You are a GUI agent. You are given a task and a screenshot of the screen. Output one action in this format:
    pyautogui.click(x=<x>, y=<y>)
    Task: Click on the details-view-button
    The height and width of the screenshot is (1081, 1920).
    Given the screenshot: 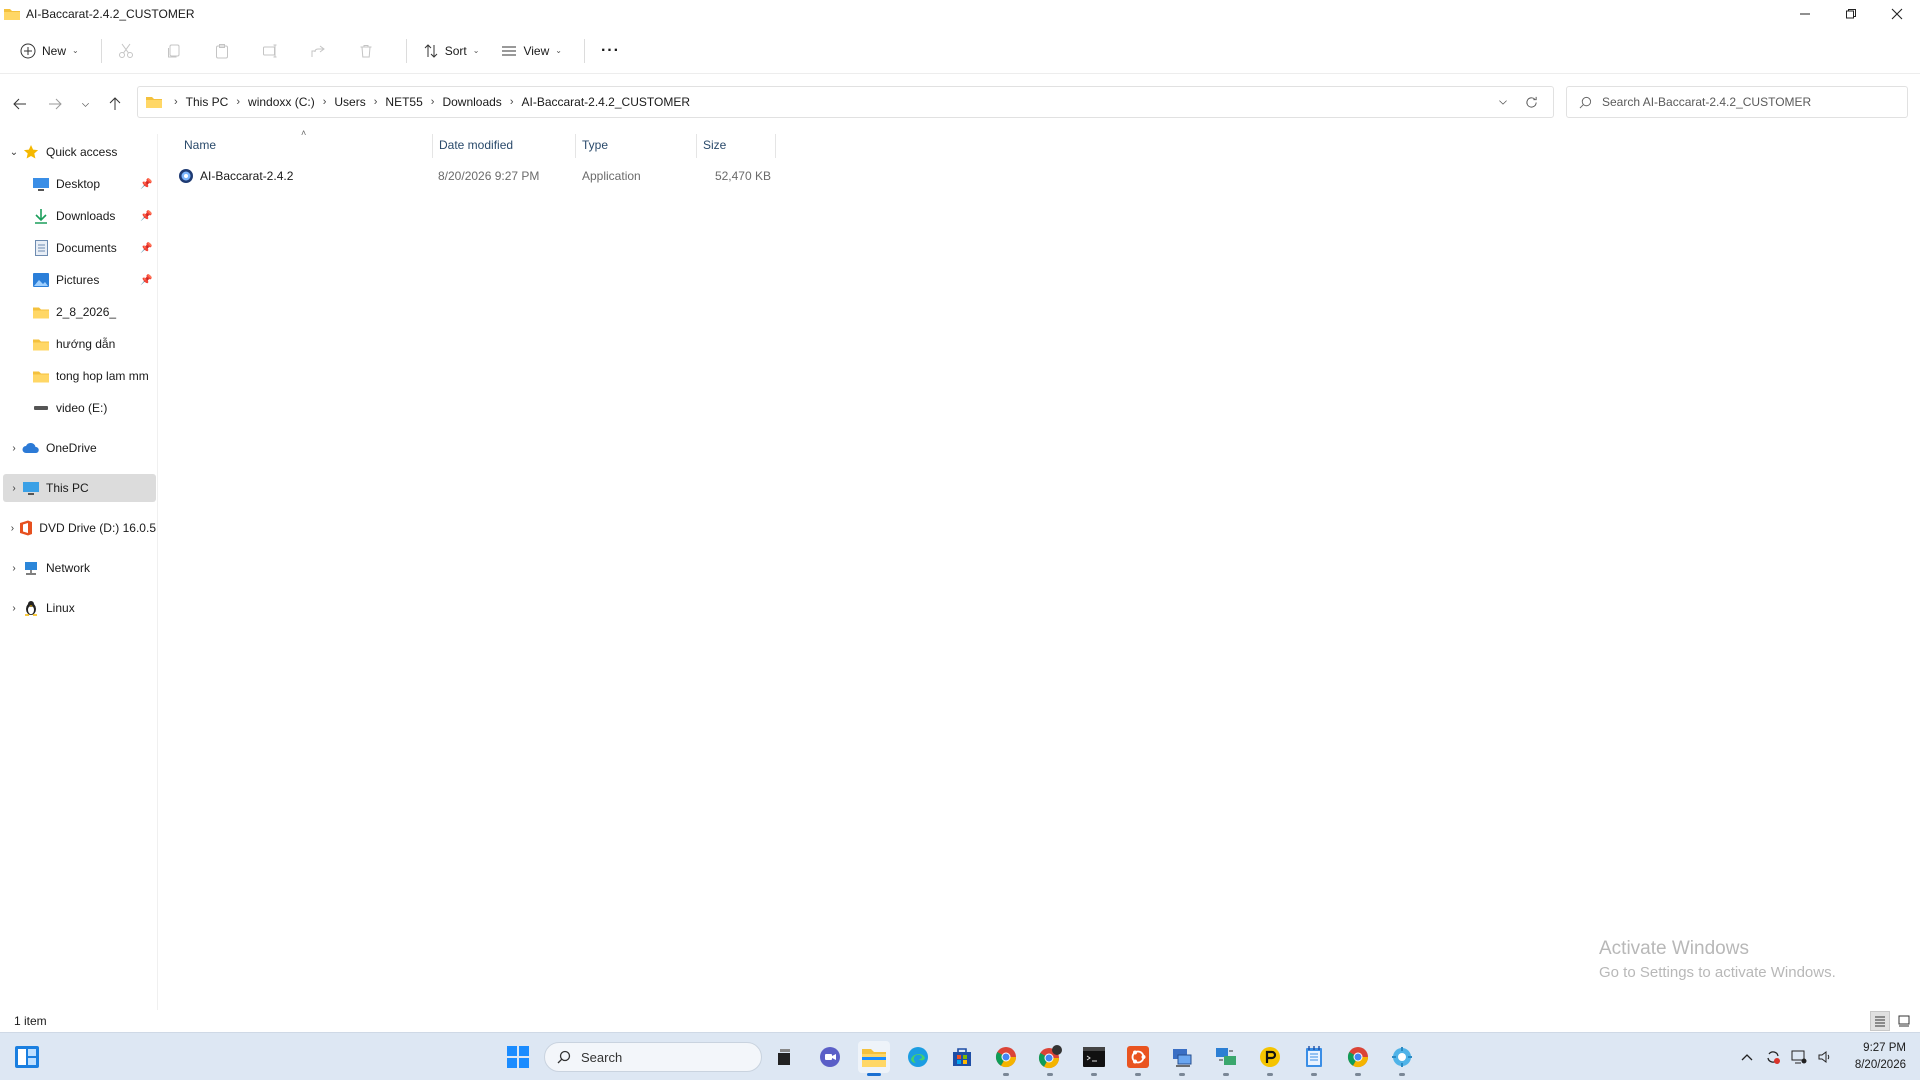 What is the action you would take?
    pyautogui.click(x=1880, y=1021)
    